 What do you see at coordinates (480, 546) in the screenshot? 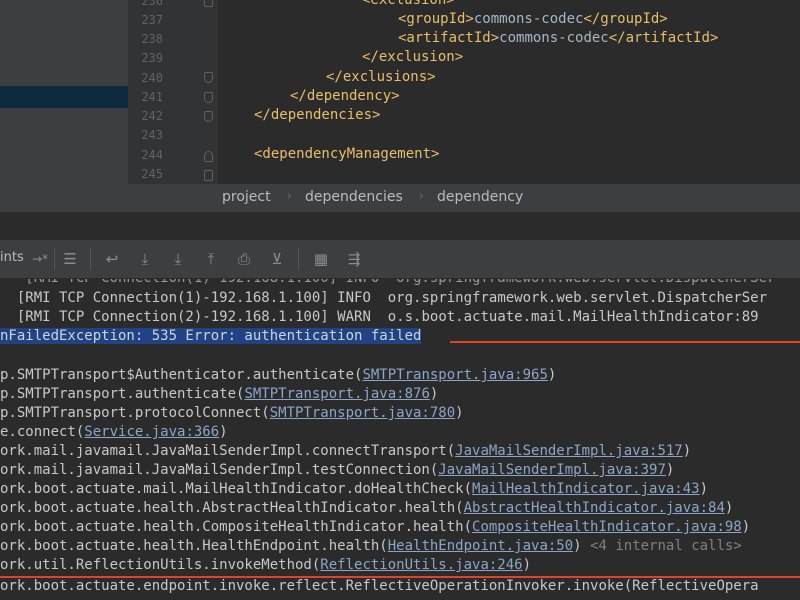
I see `source-link: HealthEndpoint.java:50` at bounding box center [480, 546].